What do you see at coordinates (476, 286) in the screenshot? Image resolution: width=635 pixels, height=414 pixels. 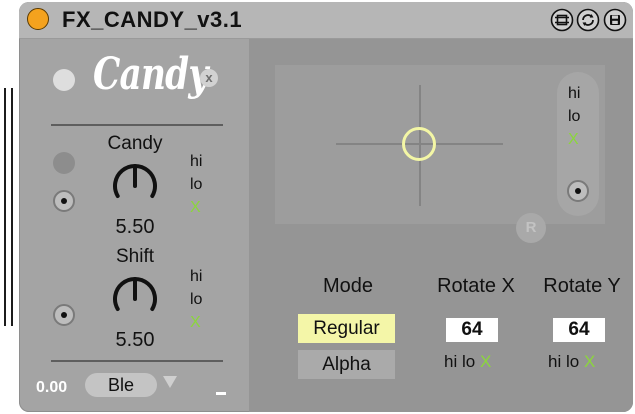 I see `rotate-x-label: Rotate X` at bounding box center [476, 286].